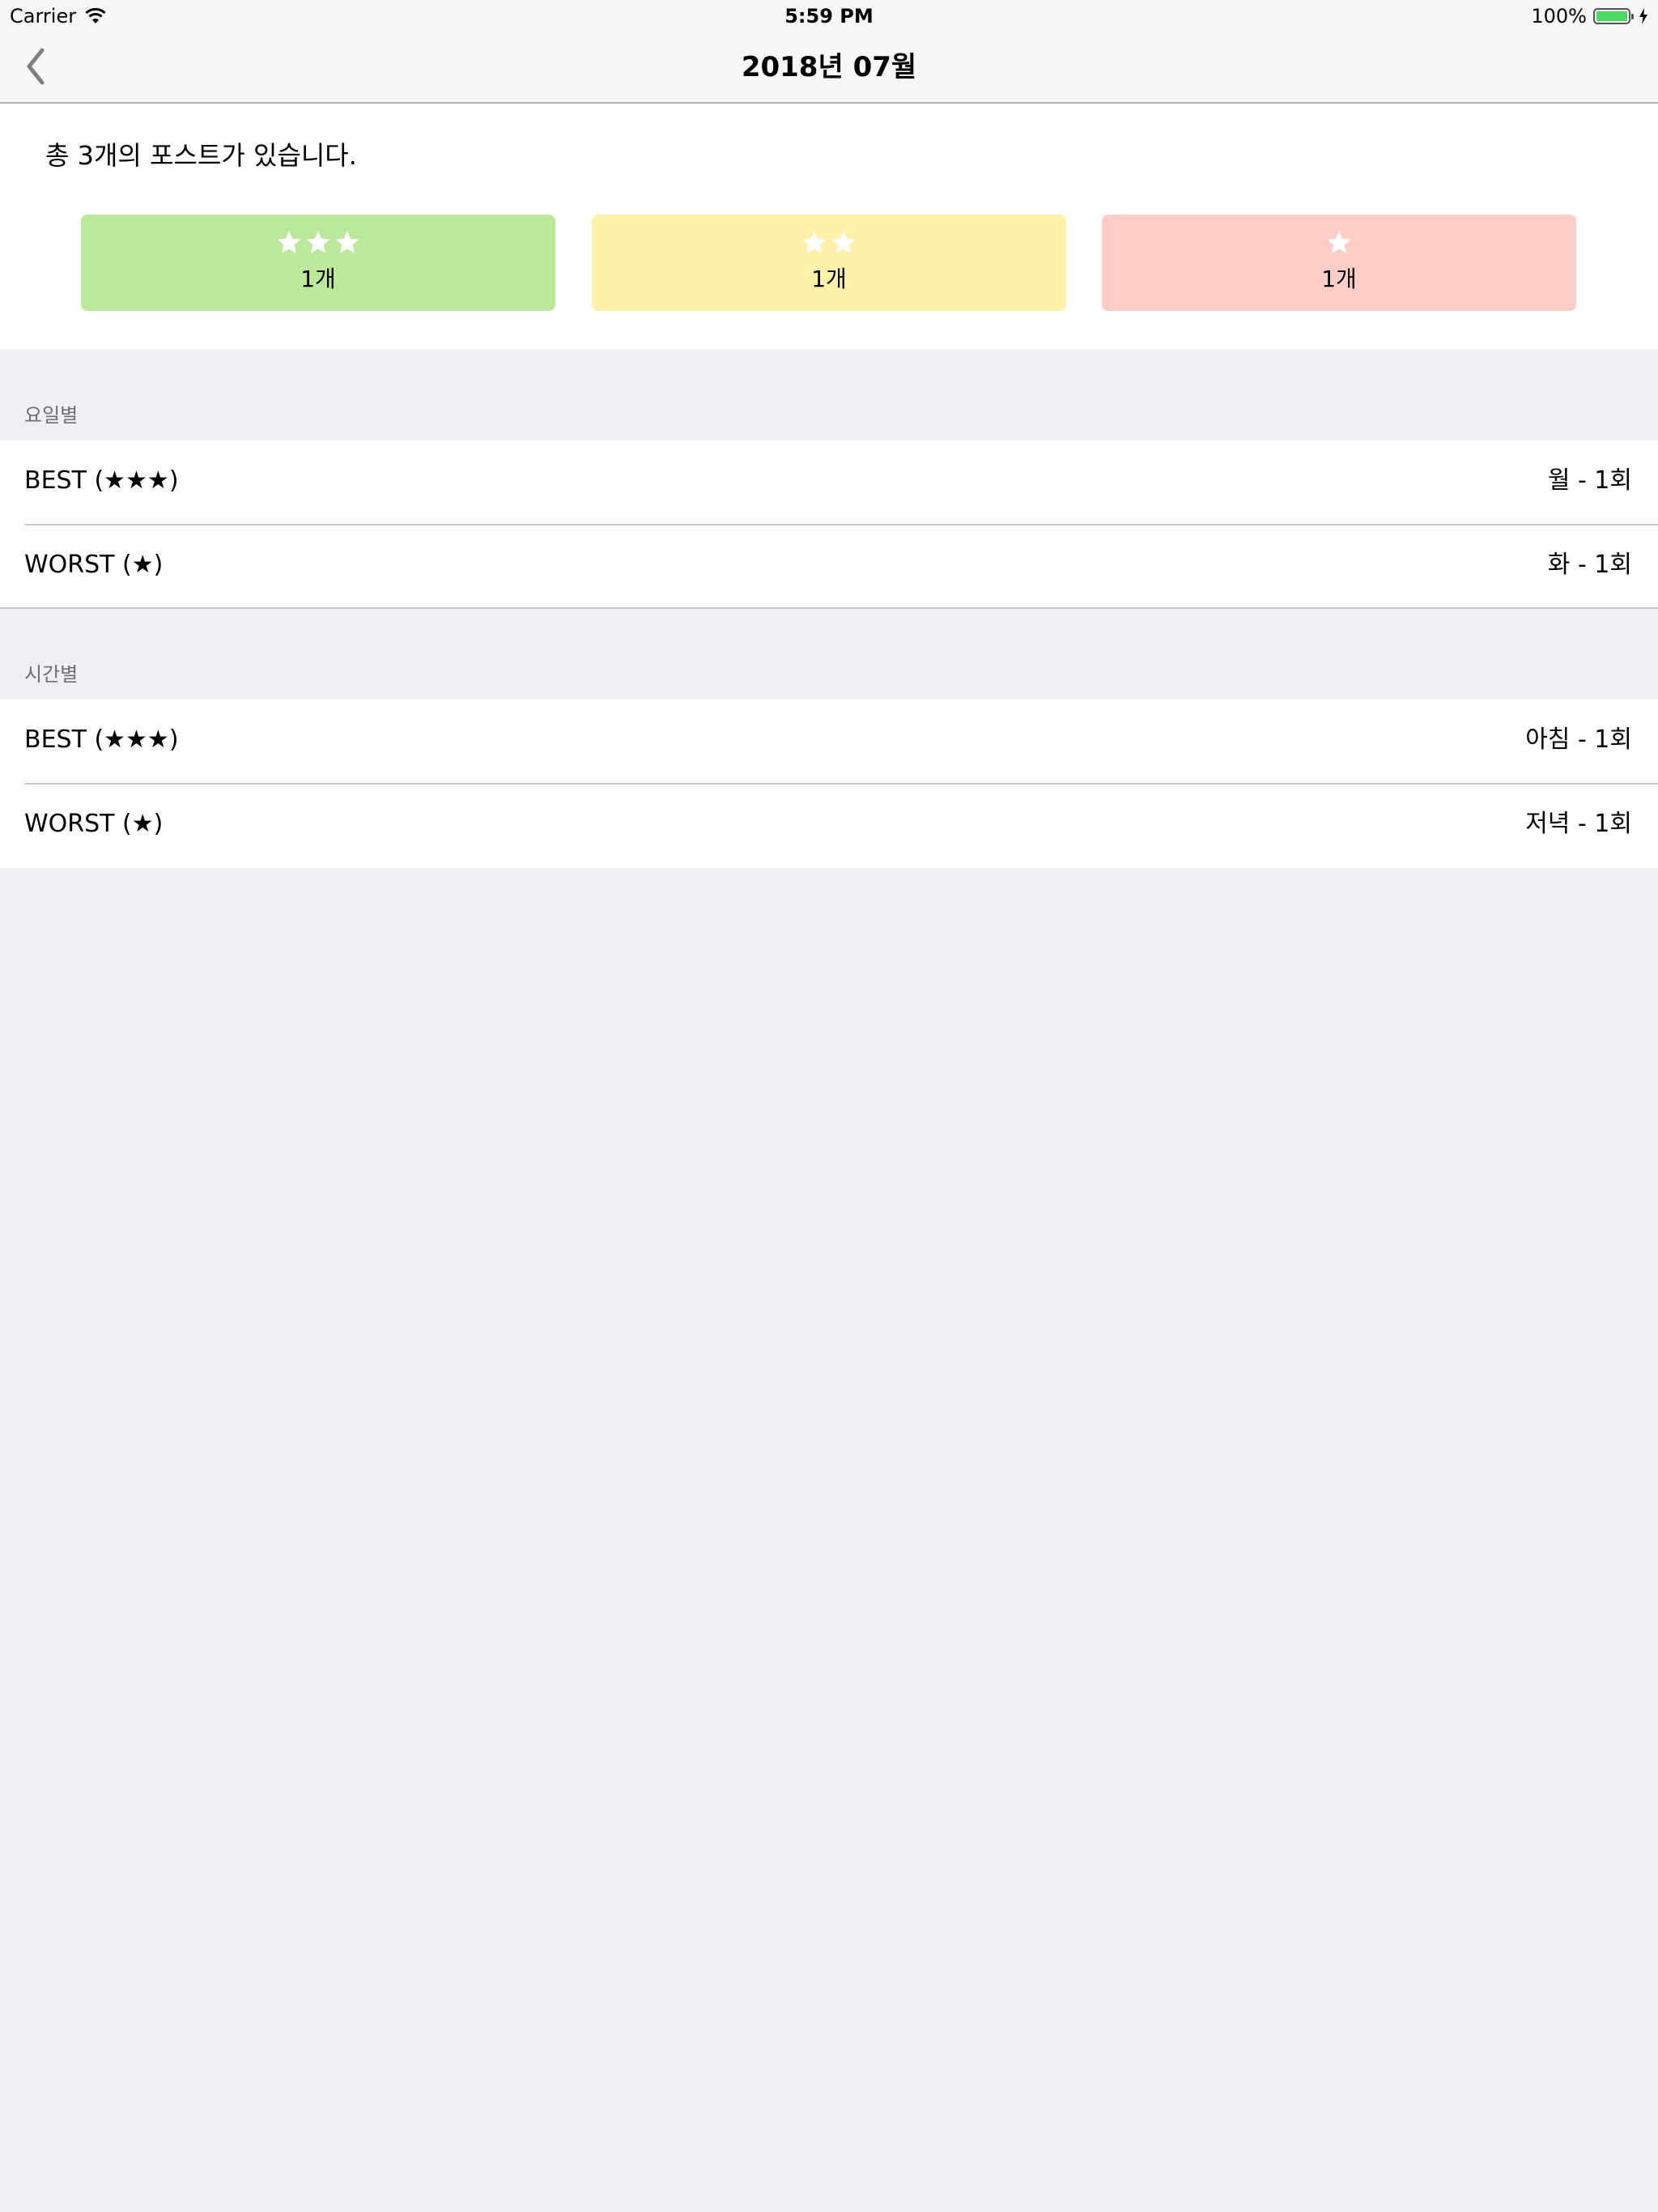 The width and height of the screenshot is (1658, 2212). Describe the element at coordinates (318, 263) in the screenshot. I see `rating-card-three-stars: 1개` at that location.